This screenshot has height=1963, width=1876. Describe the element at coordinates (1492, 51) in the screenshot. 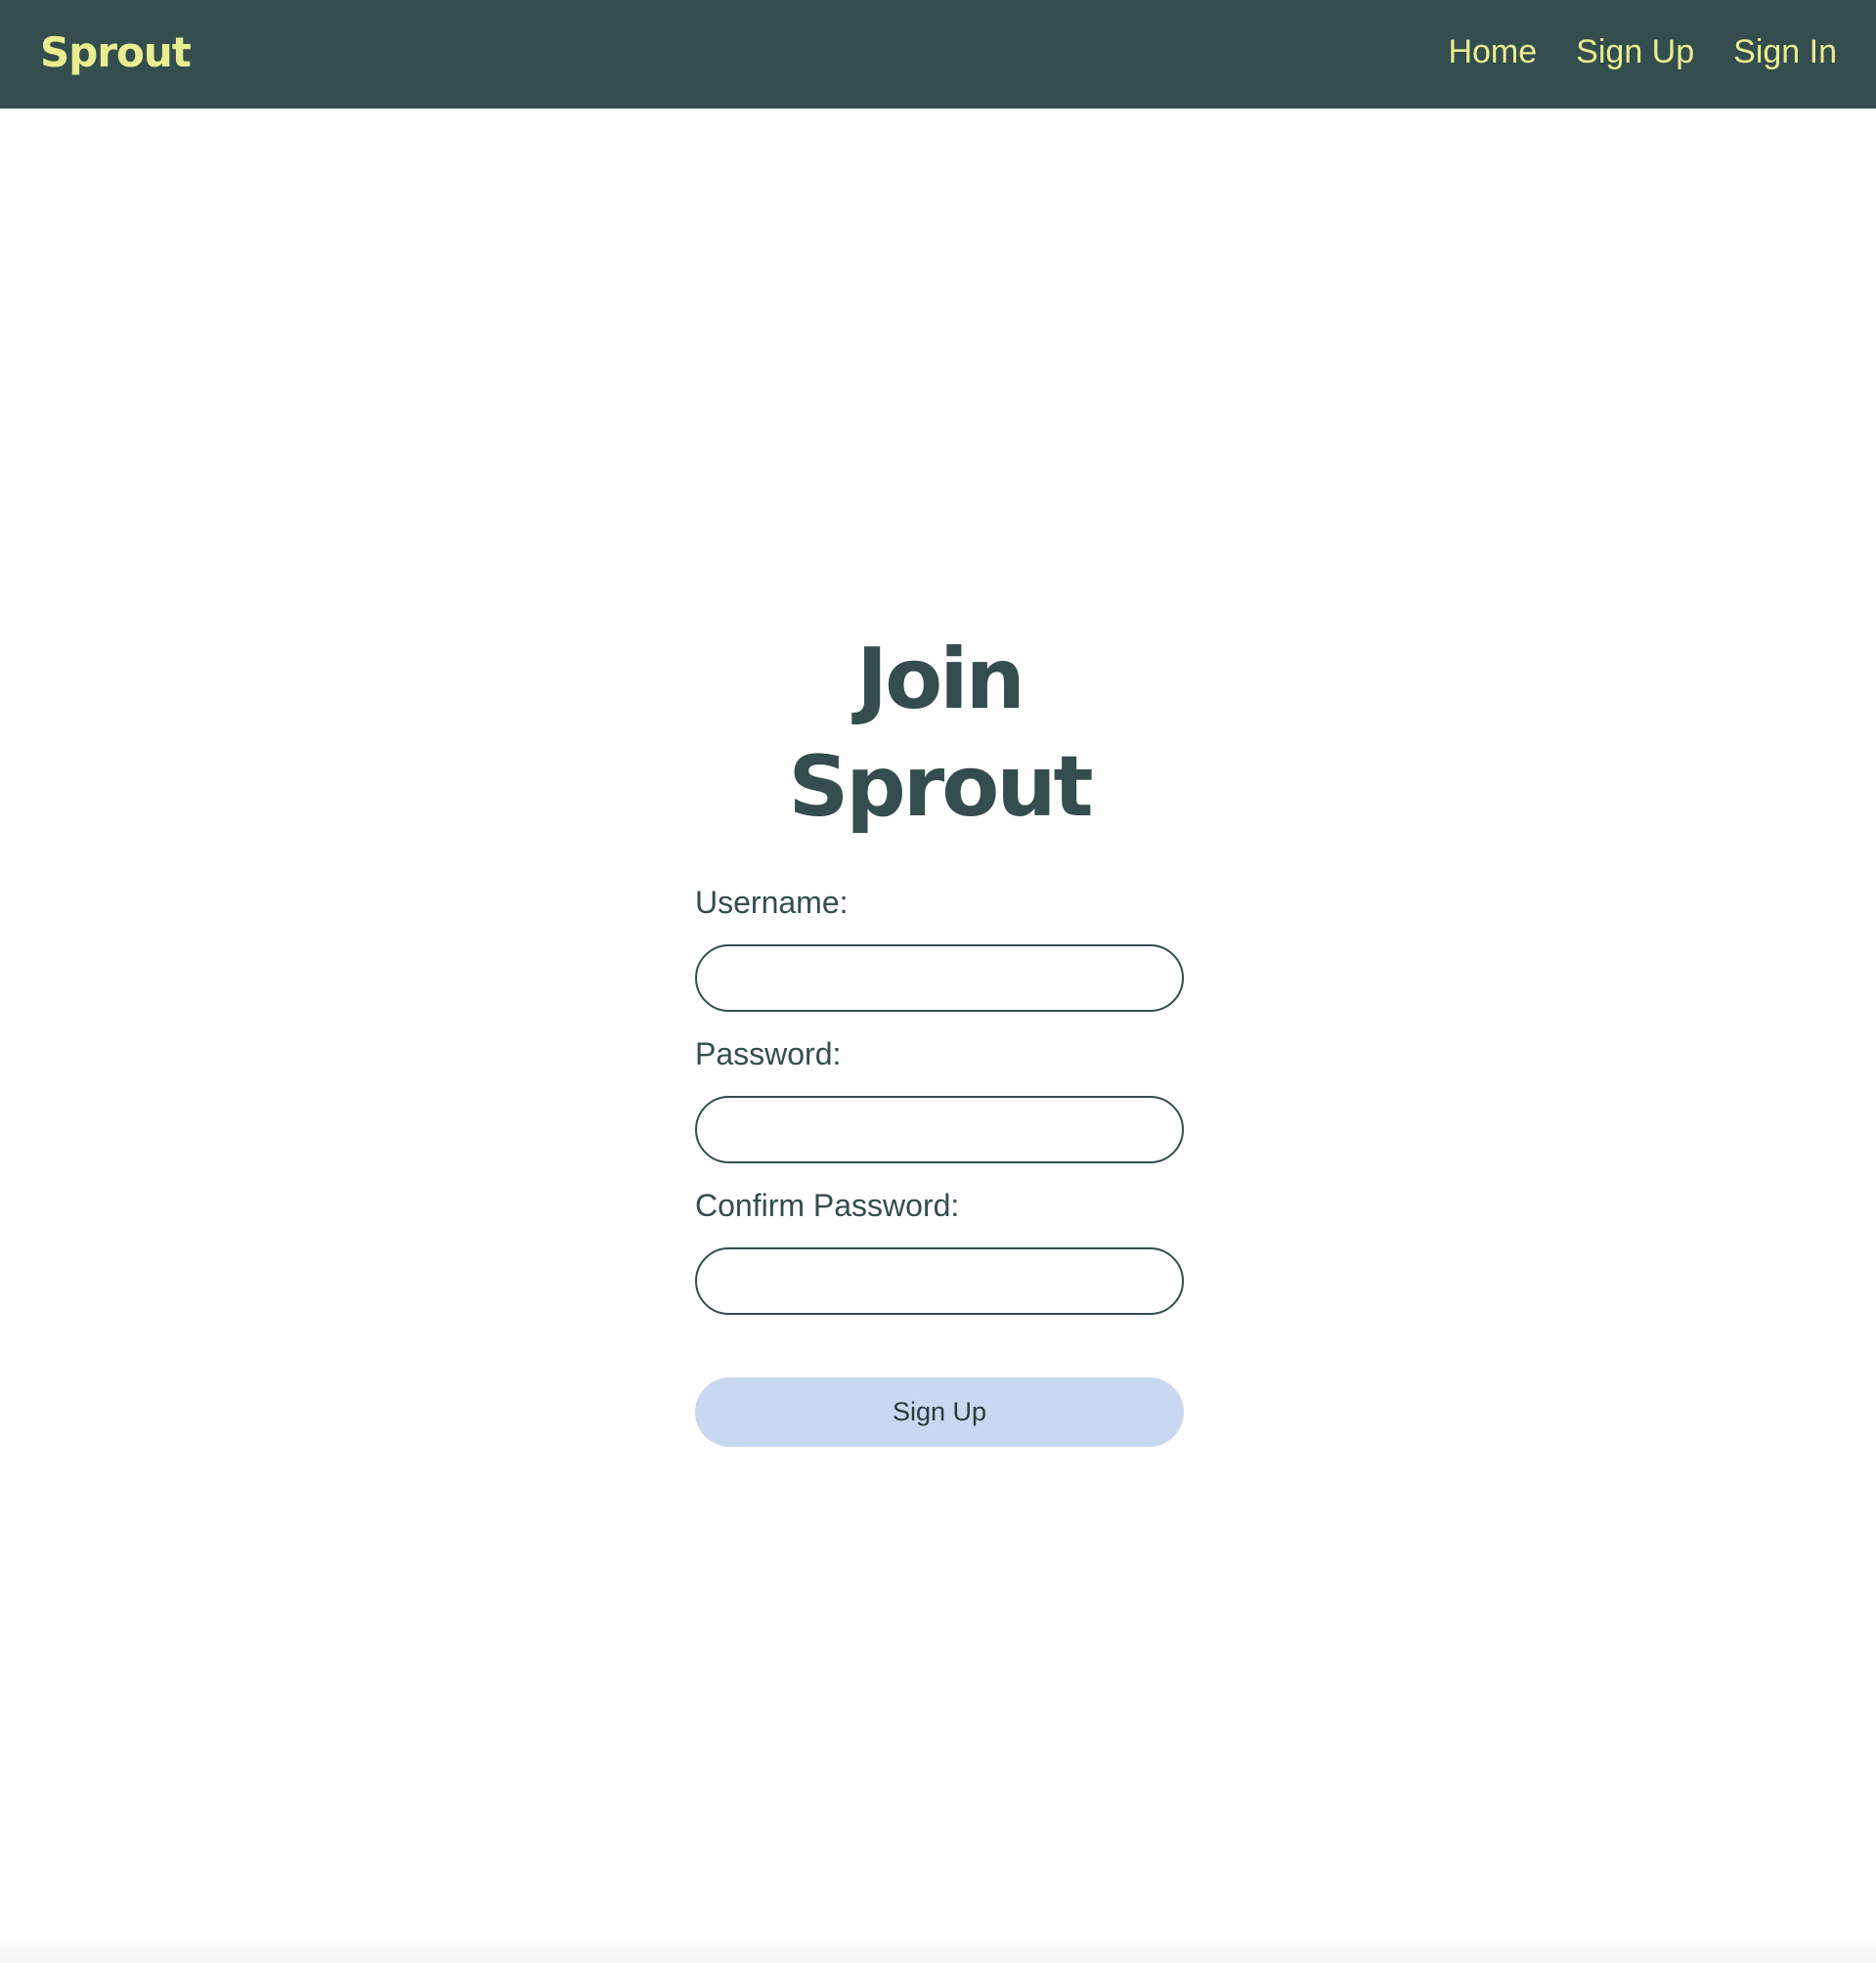

I see `nav-link-home: Home` at that location.